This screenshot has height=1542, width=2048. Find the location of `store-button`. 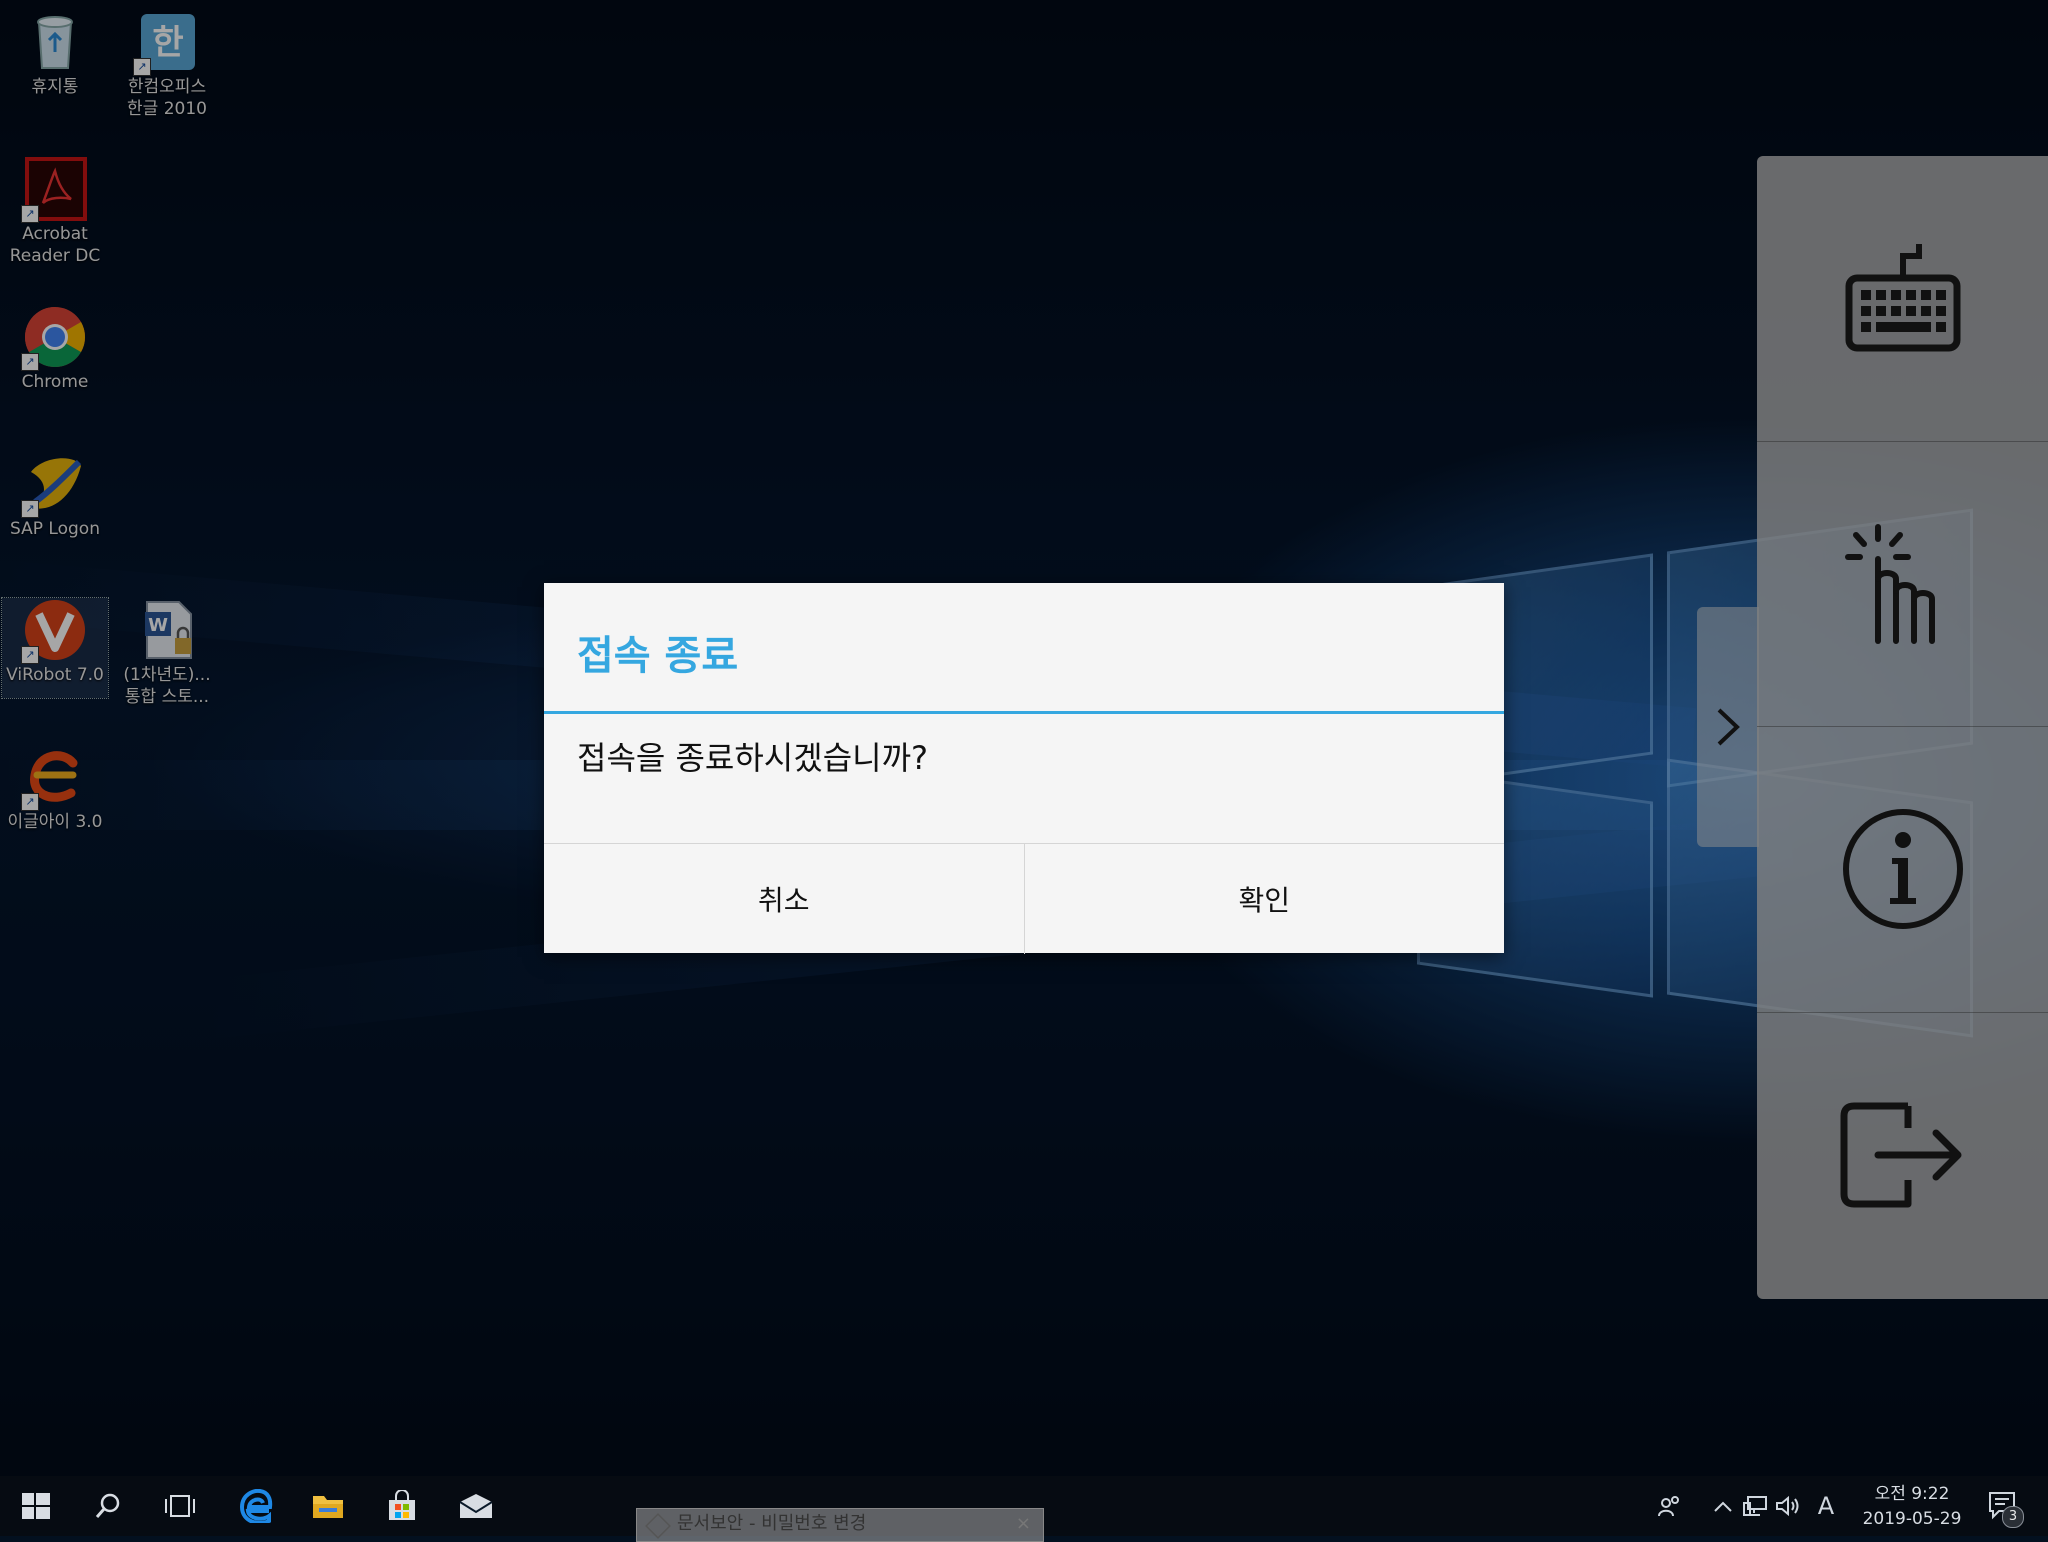

store-button is located at coordinates (402, 1506).